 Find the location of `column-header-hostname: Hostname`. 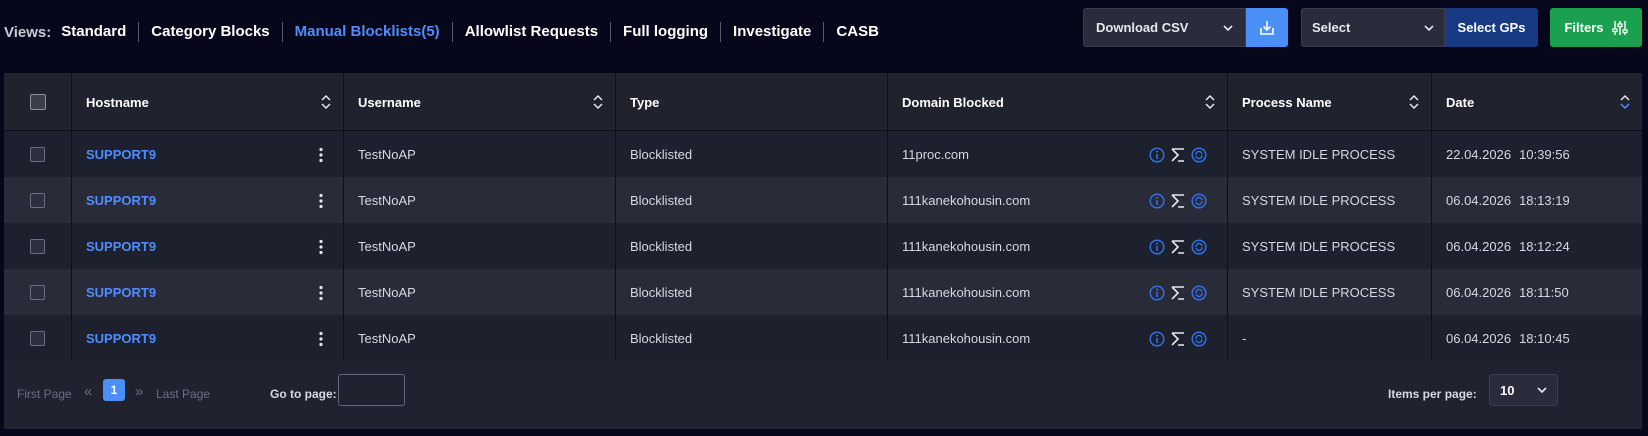

column-header-hostname: Hostname is located at coordinates (208, 102).